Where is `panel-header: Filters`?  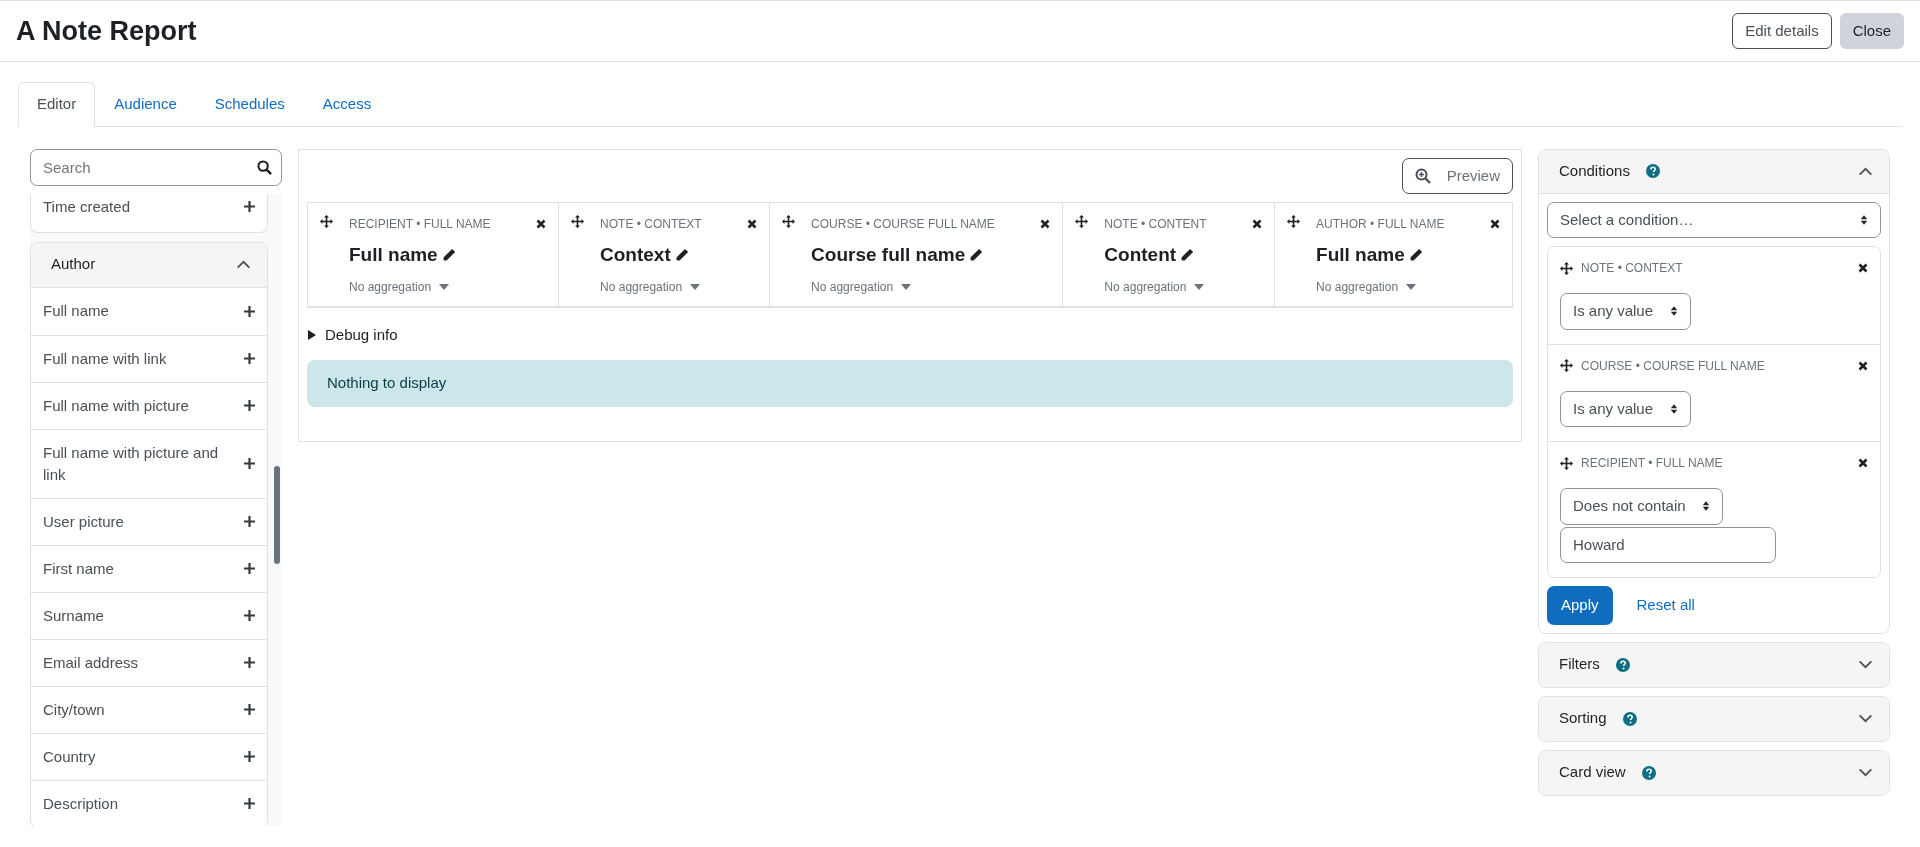 panel-header: Filters is located at coordinates (1714, 664).